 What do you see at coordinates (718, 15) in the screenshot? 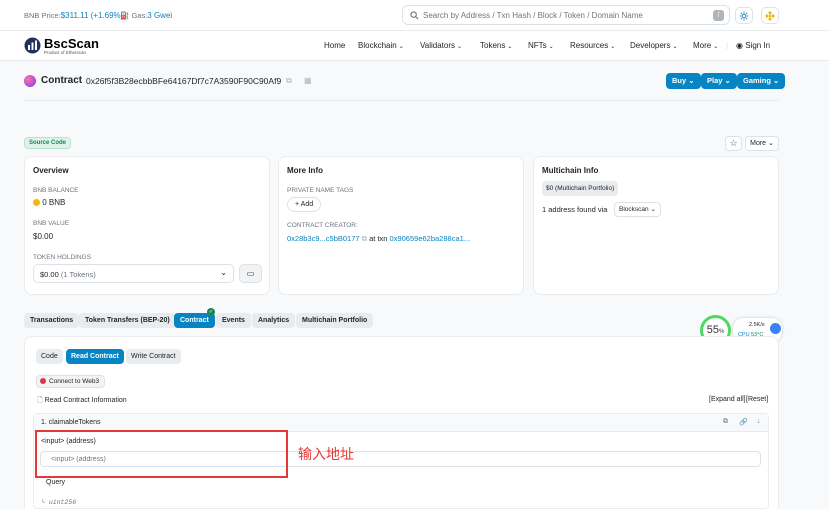
I see `search-shortcut: /` at bounding box center [718, 15].